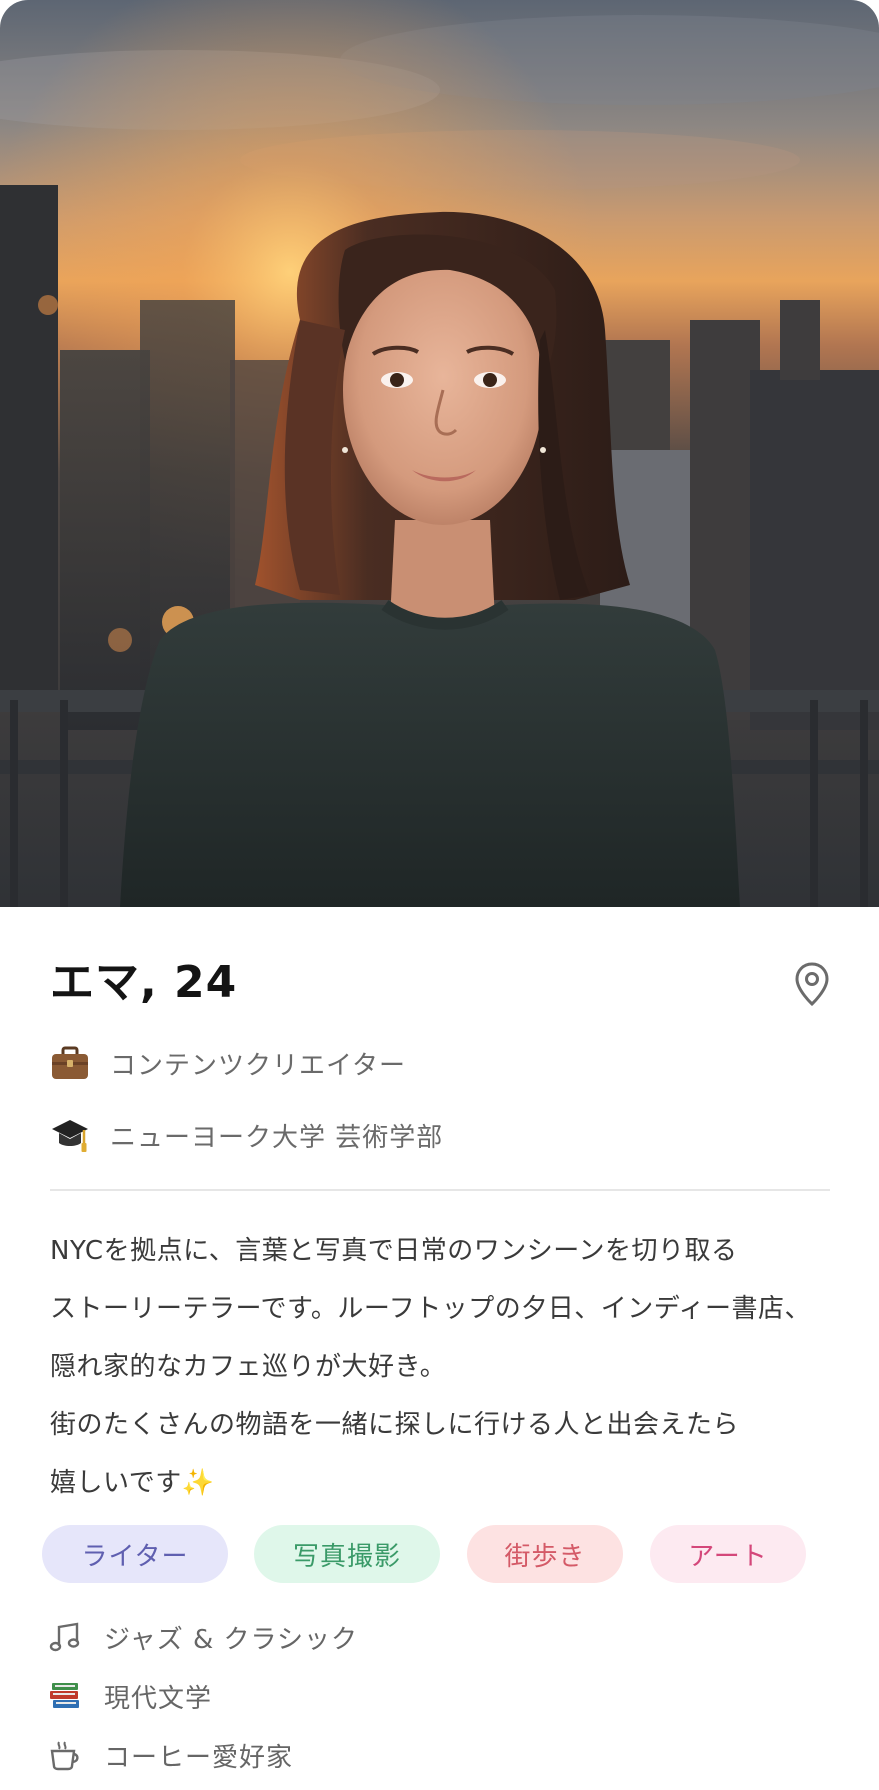 The height and width of the screenshot is (1790, 879). I want to click on like-label: コーヒー愛好家, so click(199, 1757).